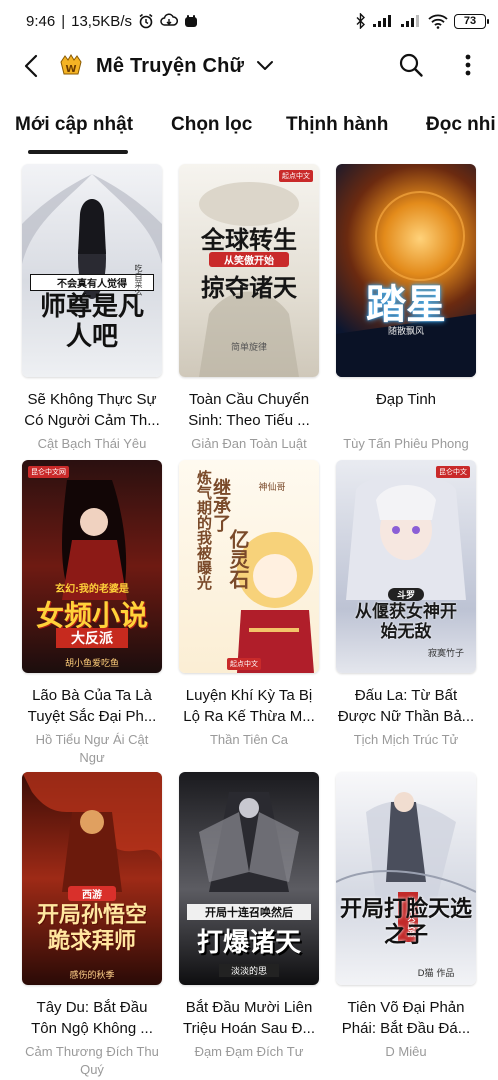  What do you see at coordinates (249, 270) in the screenshot?
I see `book-cover: 起点中文 全球转生 从笑傲开始 掠夺诸天 简单旋律` at bounding box center [249, 270].